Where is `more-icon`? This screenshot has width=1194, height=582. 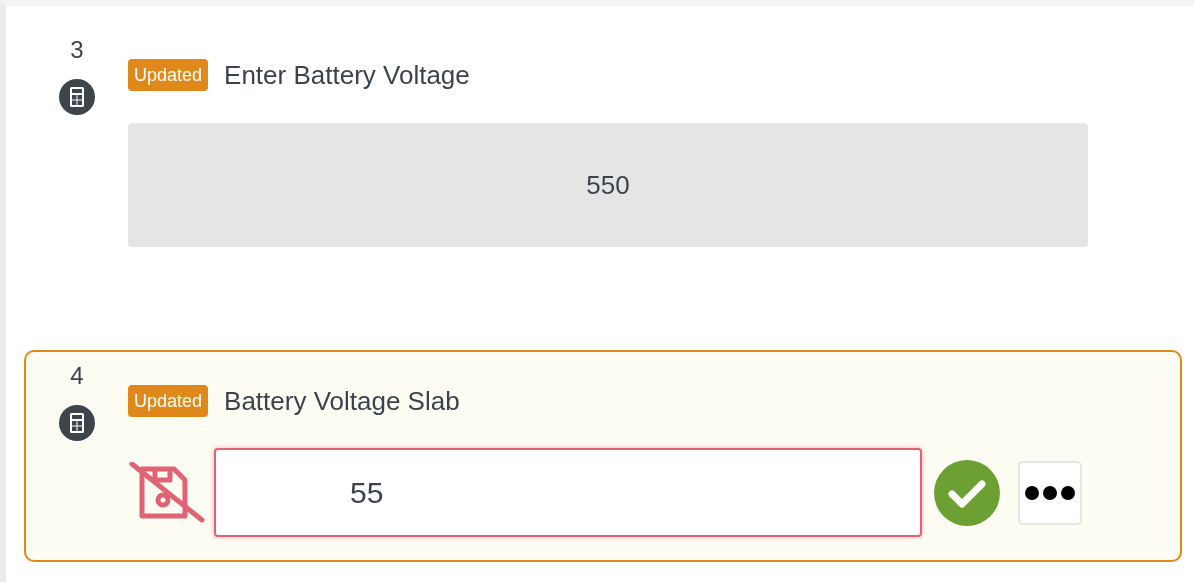
more-icon is located at coordinates (1050, 492).